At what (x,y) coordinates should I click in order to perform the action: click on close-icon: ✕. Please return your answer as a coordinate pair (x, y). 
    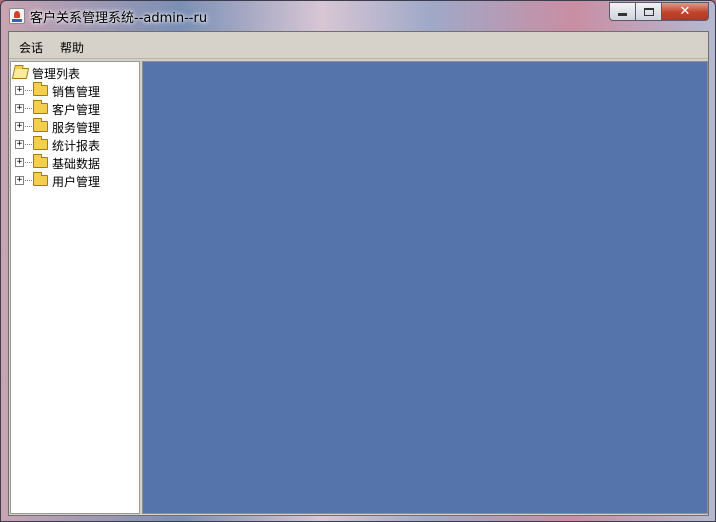
    Looking at the image, I should click on (685, 11).